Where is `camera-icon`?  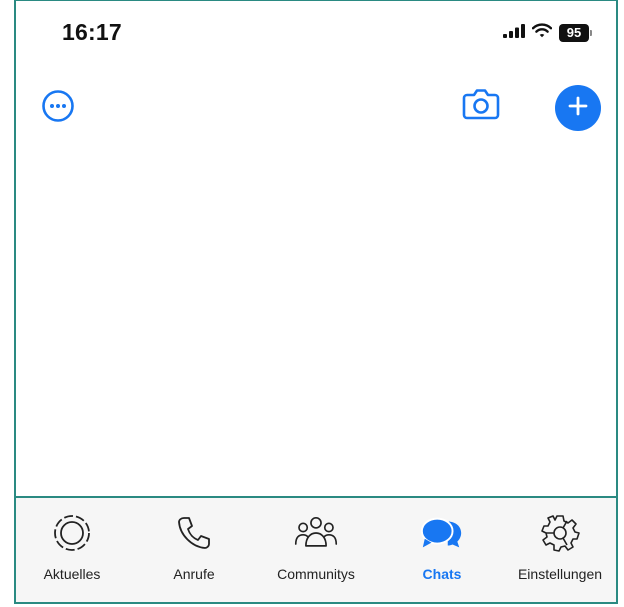 camera-icon is located at coordinates (481, 106).